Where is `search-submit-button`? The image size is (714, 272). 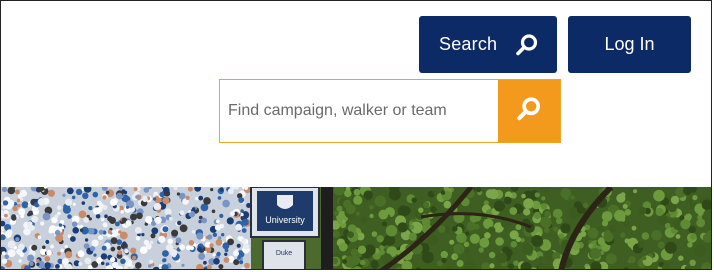 search-submit-button is located at coordinates (529, 111).